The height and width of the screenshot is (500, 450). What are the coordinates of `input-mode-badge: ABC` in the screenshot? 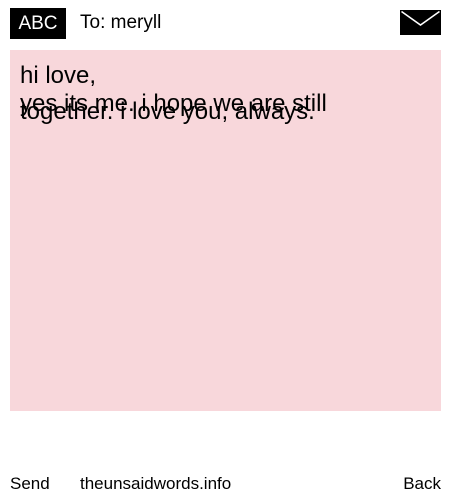 It's located at (38, 23).